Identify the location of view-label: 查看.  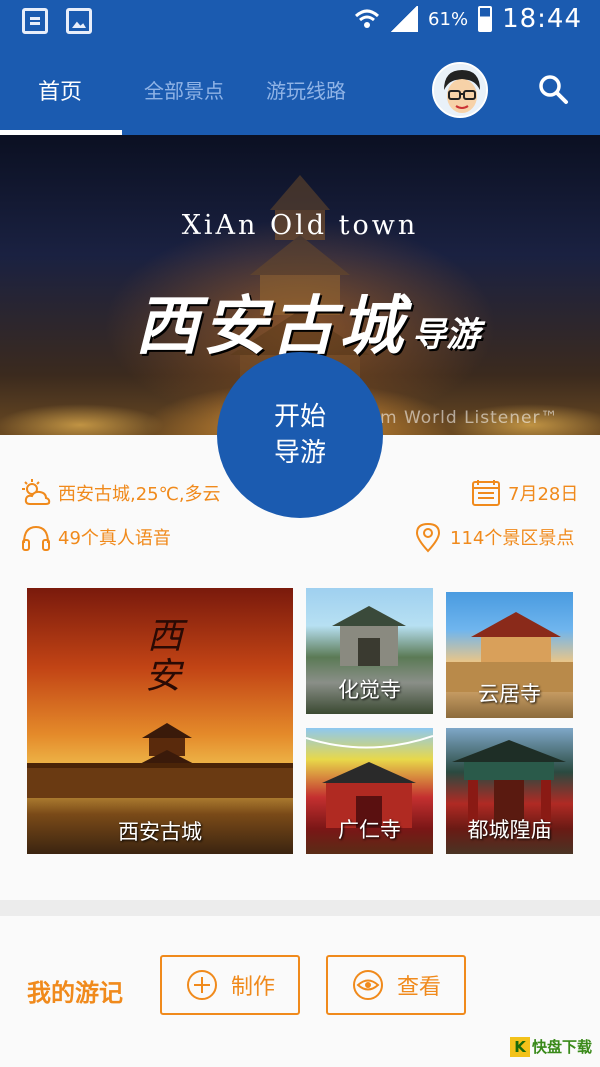
(418, 987).